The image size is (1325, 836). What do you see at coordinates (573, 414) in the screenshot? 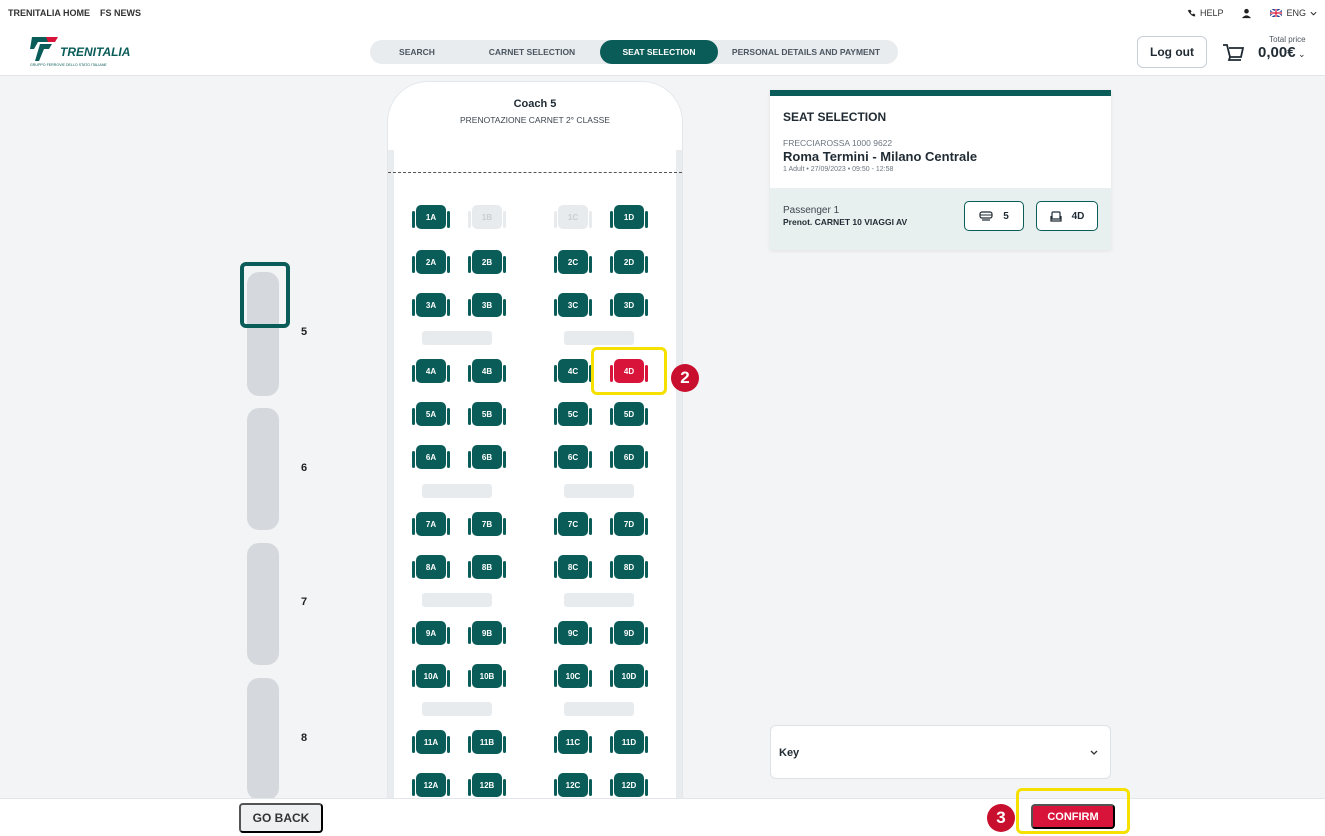
I see `seat-5c: 5C` at bounding box center [573, 414].